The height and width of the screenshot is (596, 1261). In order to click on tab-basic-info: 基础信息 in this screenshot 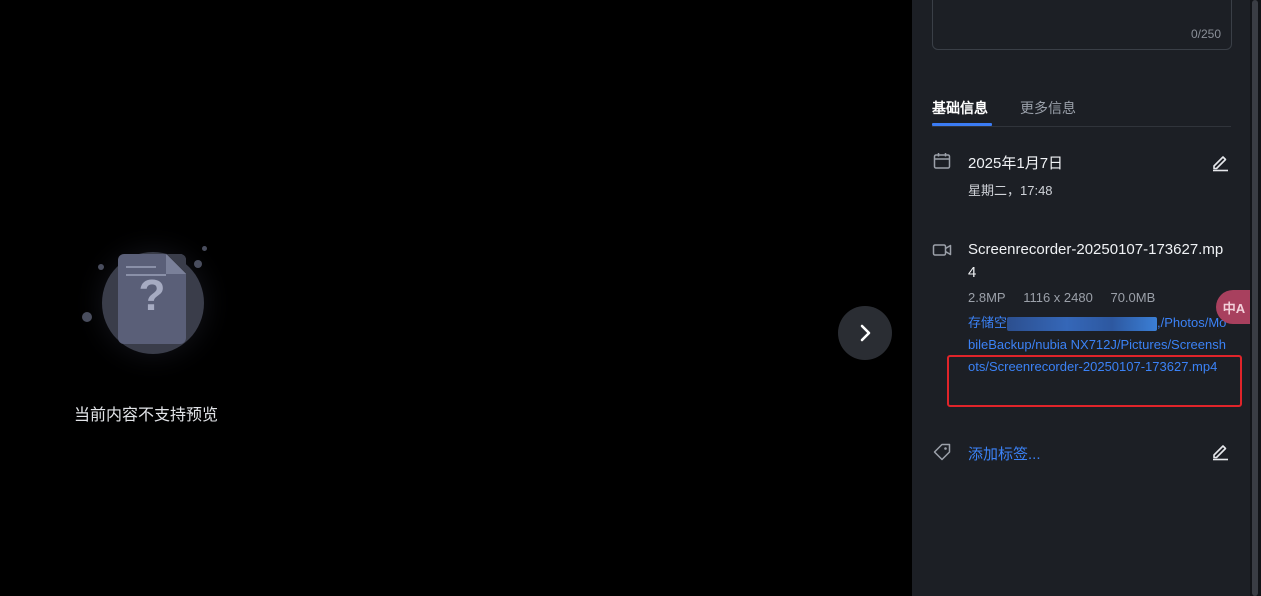, I will do `click(960, 108)`.